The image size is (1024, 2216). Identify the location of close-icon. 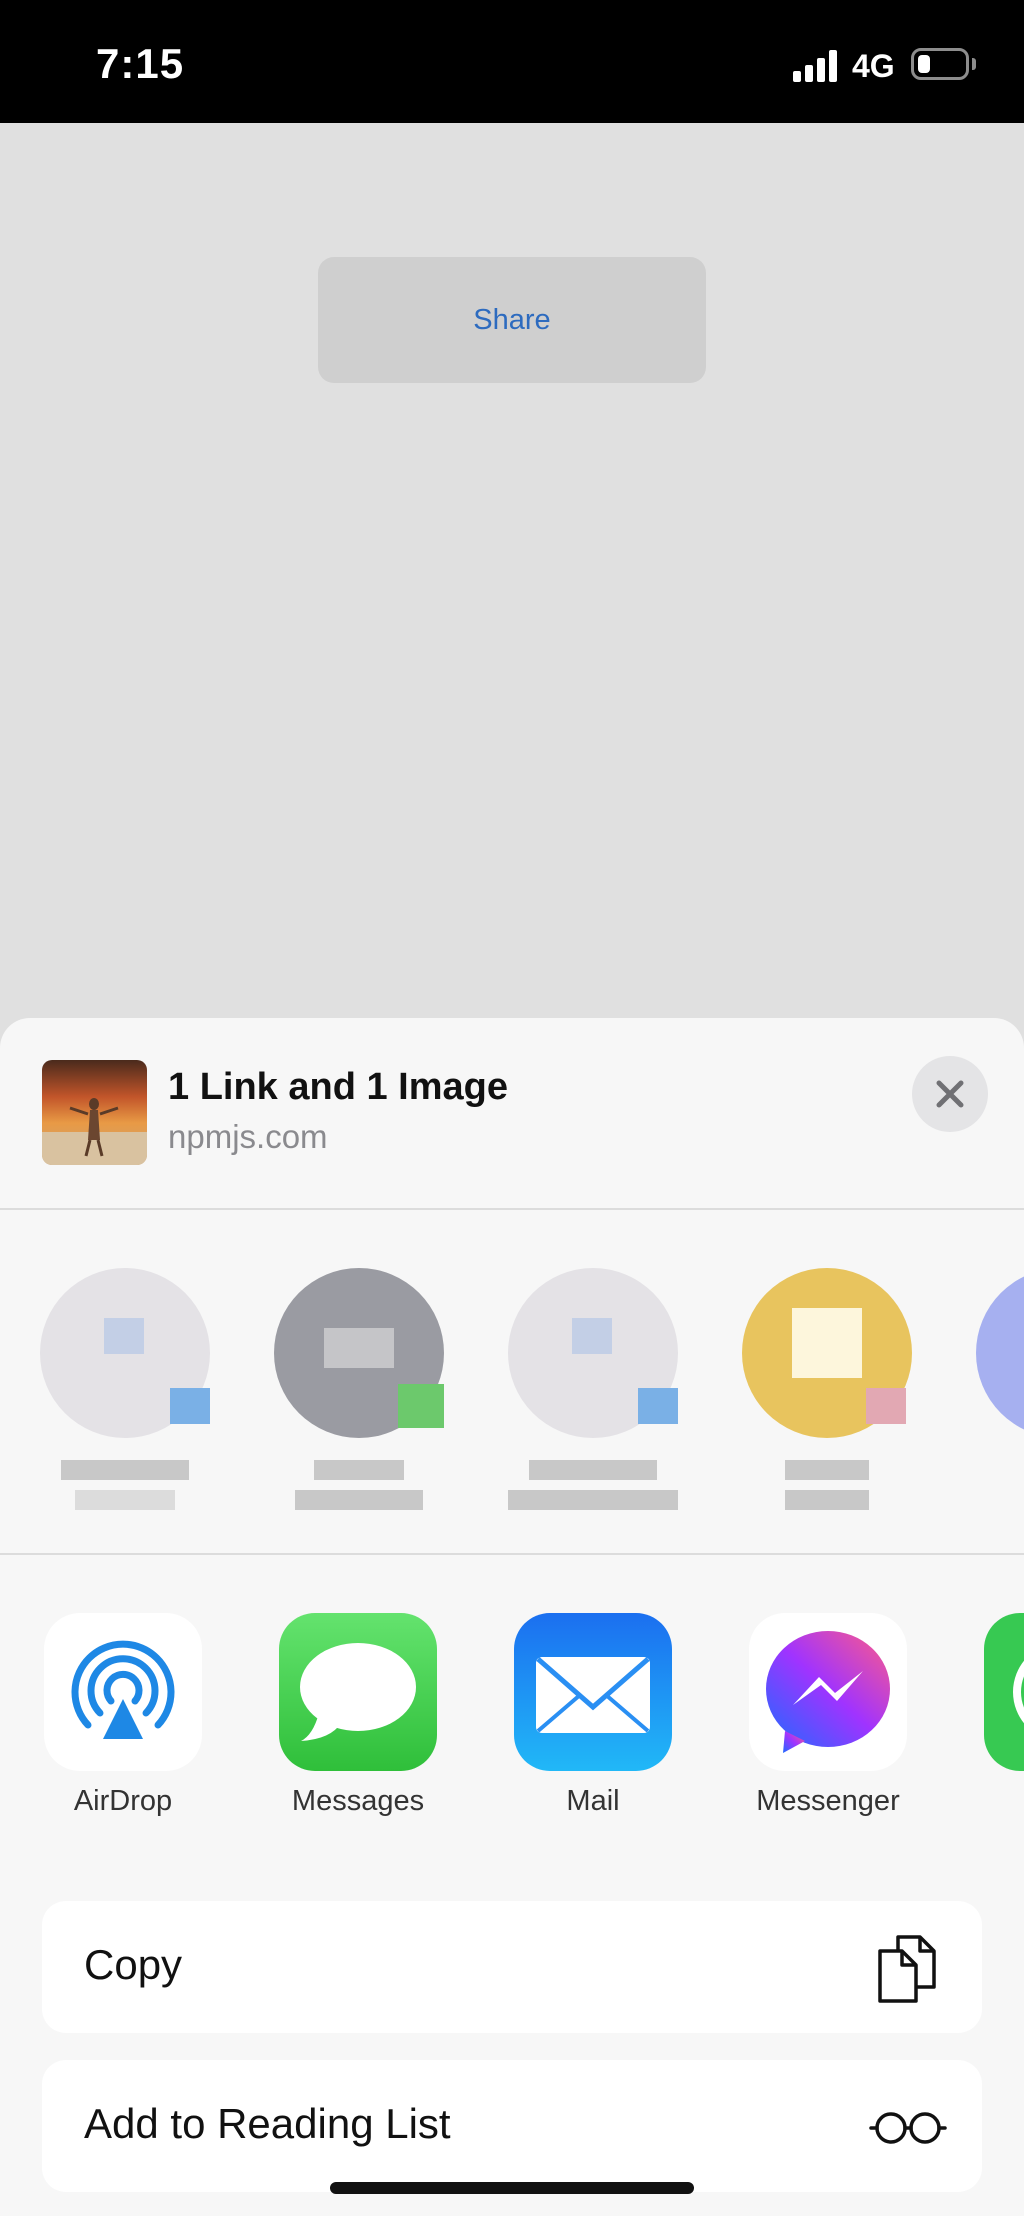
(950, 1094).